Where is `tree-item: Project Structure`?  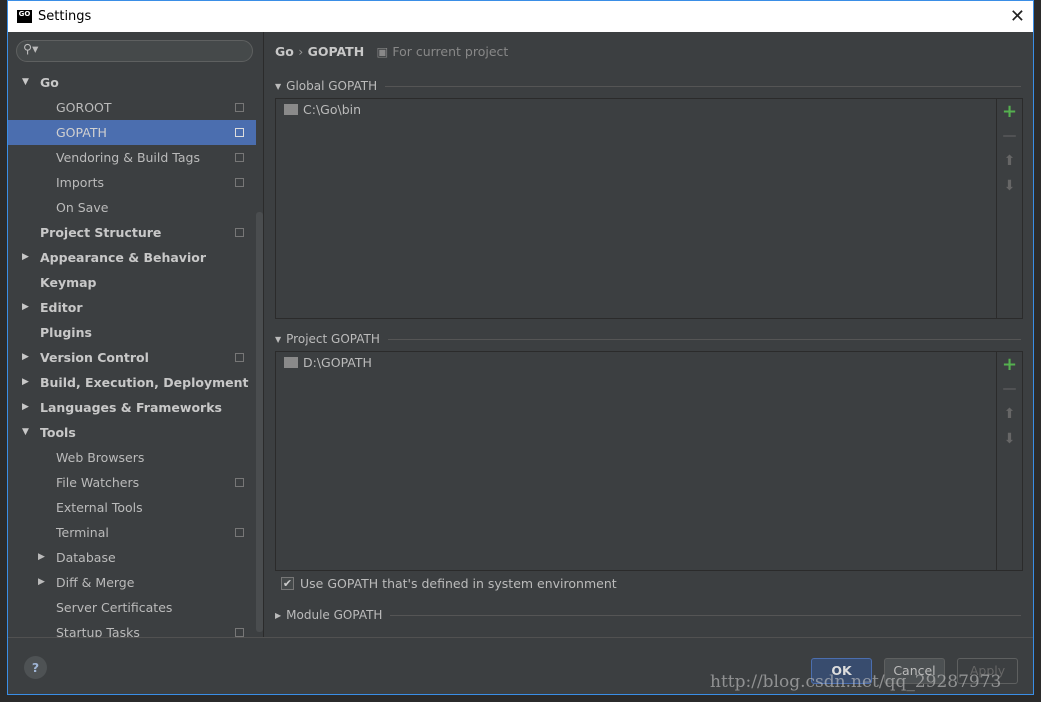 tree-item: Project Structure is located at coordinates (132, 232).